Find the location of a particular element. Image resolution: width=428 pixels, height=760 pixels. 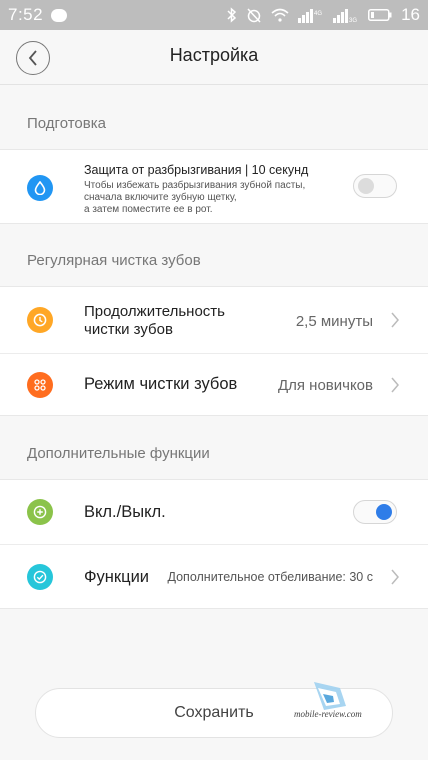

section-title-regular: Регулярная чистка зубов is located at coordinates (114, 260).